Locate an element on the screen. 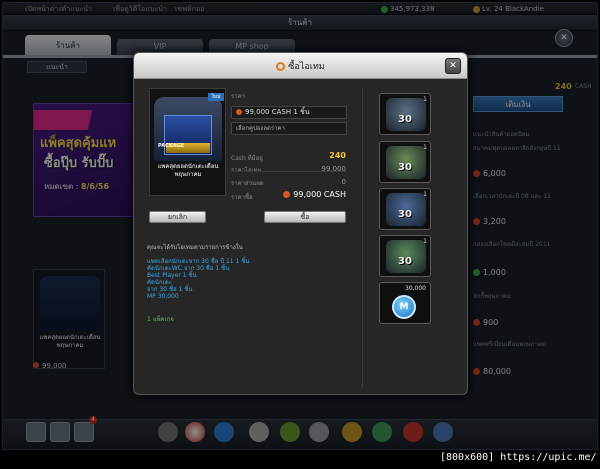 The image size is (600, 469). dialog-close-button: ✕ is located at coordinates (453, 66).